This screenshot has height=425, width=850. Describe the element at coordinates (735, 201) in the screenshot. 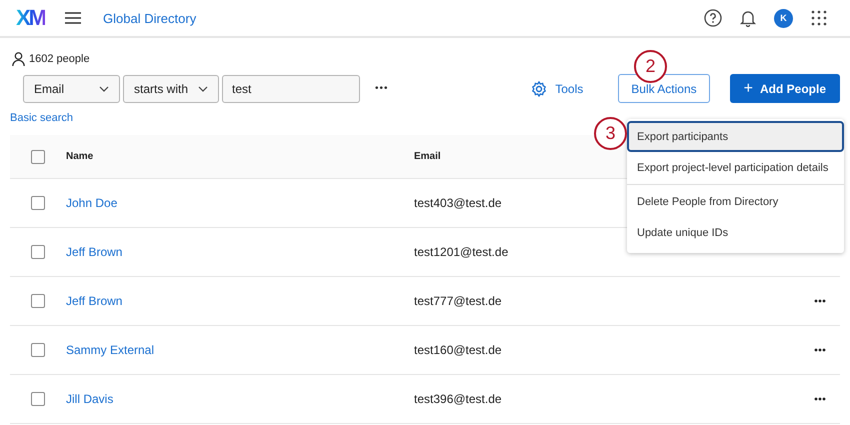

I see `menu-item: Delete People from Directory` at that location.